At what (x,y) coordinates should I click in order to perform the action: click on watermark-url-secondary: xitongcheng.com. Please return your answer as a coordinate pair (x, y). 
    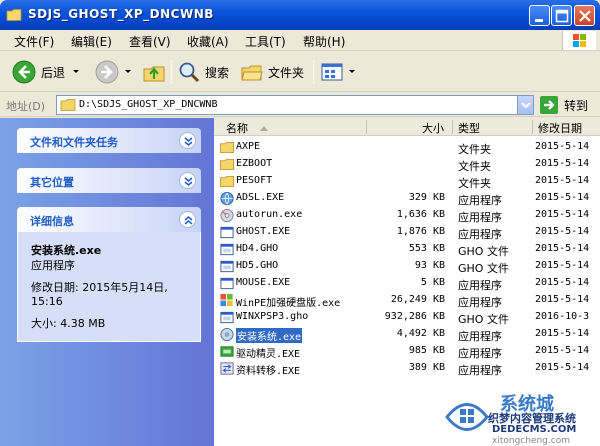
    Looking at the image, I should click on (531, 441).